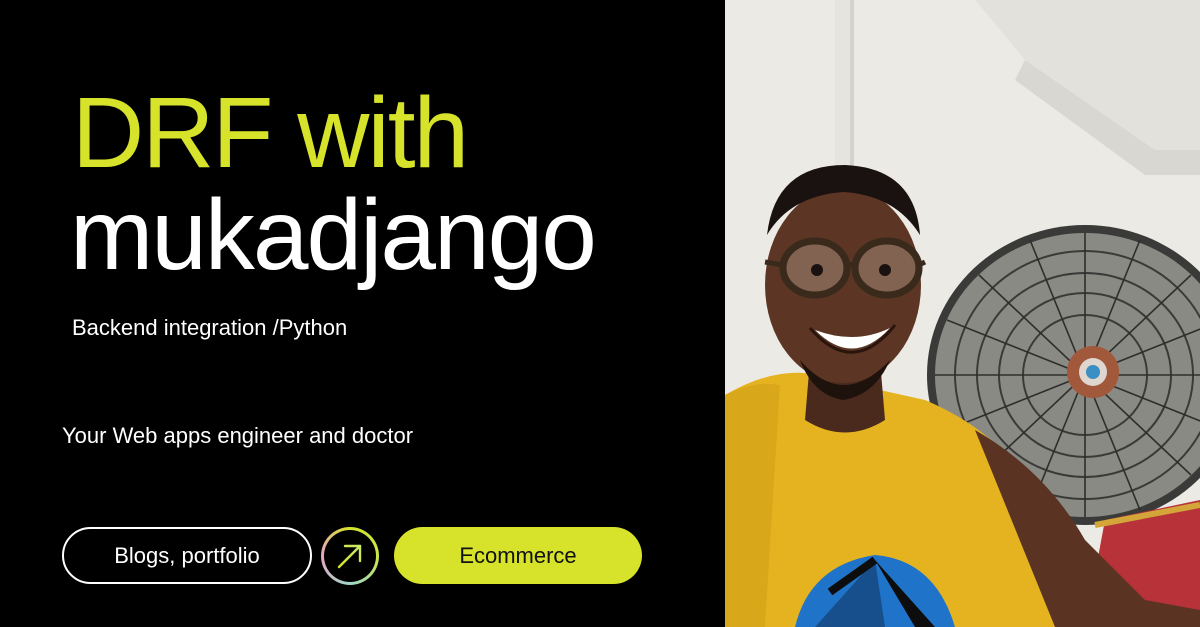 This screenshot has height=627, width=1200. Describe the element at coordinates (238, 435) in the screenshot. I see `tagline: Your Web apps engineer and doctor` at that location.